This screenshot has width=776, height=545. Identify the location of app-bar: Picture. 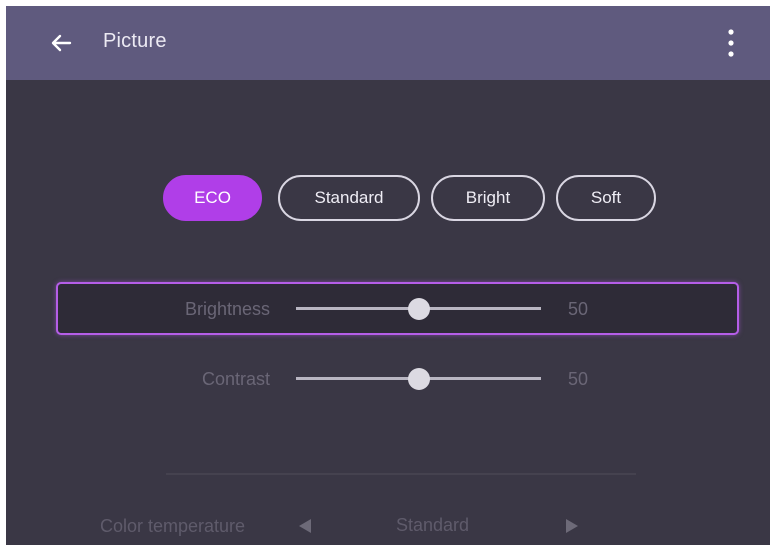
(388, 43).